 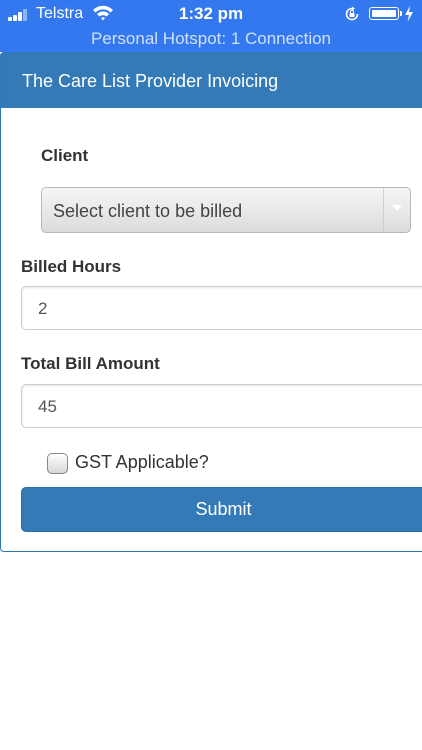 I want to click on charging-bolt-icon, so click(x=409, y=14).